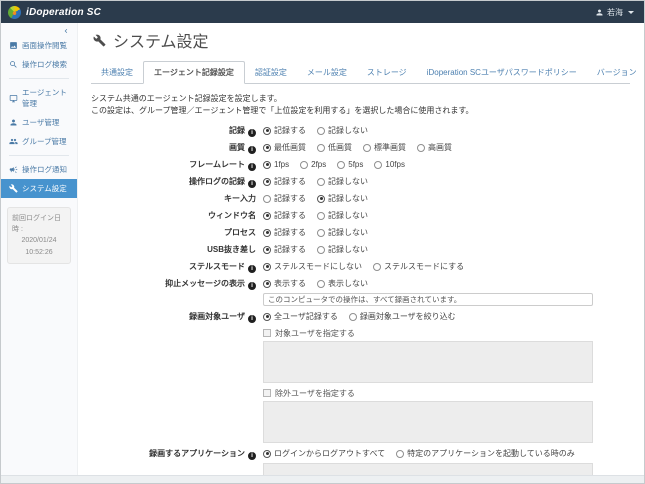 The width and height of the screenshot is (645, 484). What do you see at coordinates (418, 267) in the screenshot?
I see `radio-option: ステルスモードにする` at bounding box center [418, 267].